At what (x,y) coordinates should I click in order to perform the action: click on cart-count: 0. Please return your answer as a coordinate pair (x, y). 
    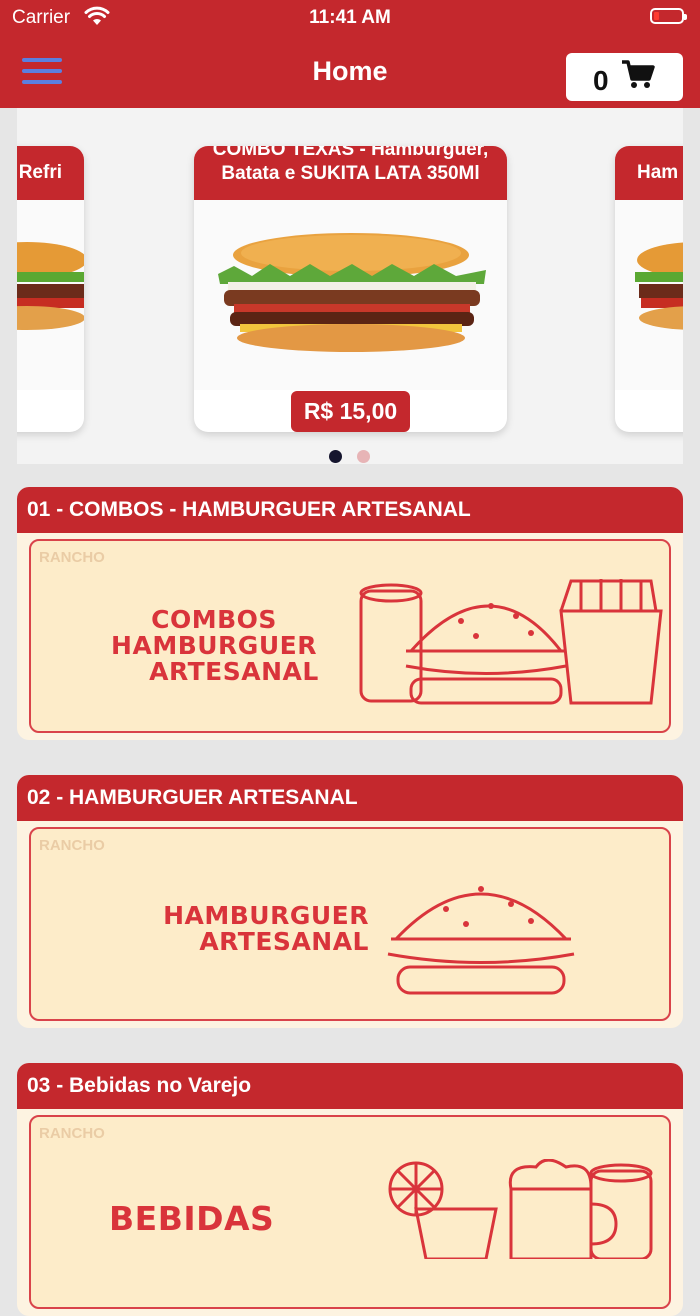
    Looking at the image, I should click on (601, 80).